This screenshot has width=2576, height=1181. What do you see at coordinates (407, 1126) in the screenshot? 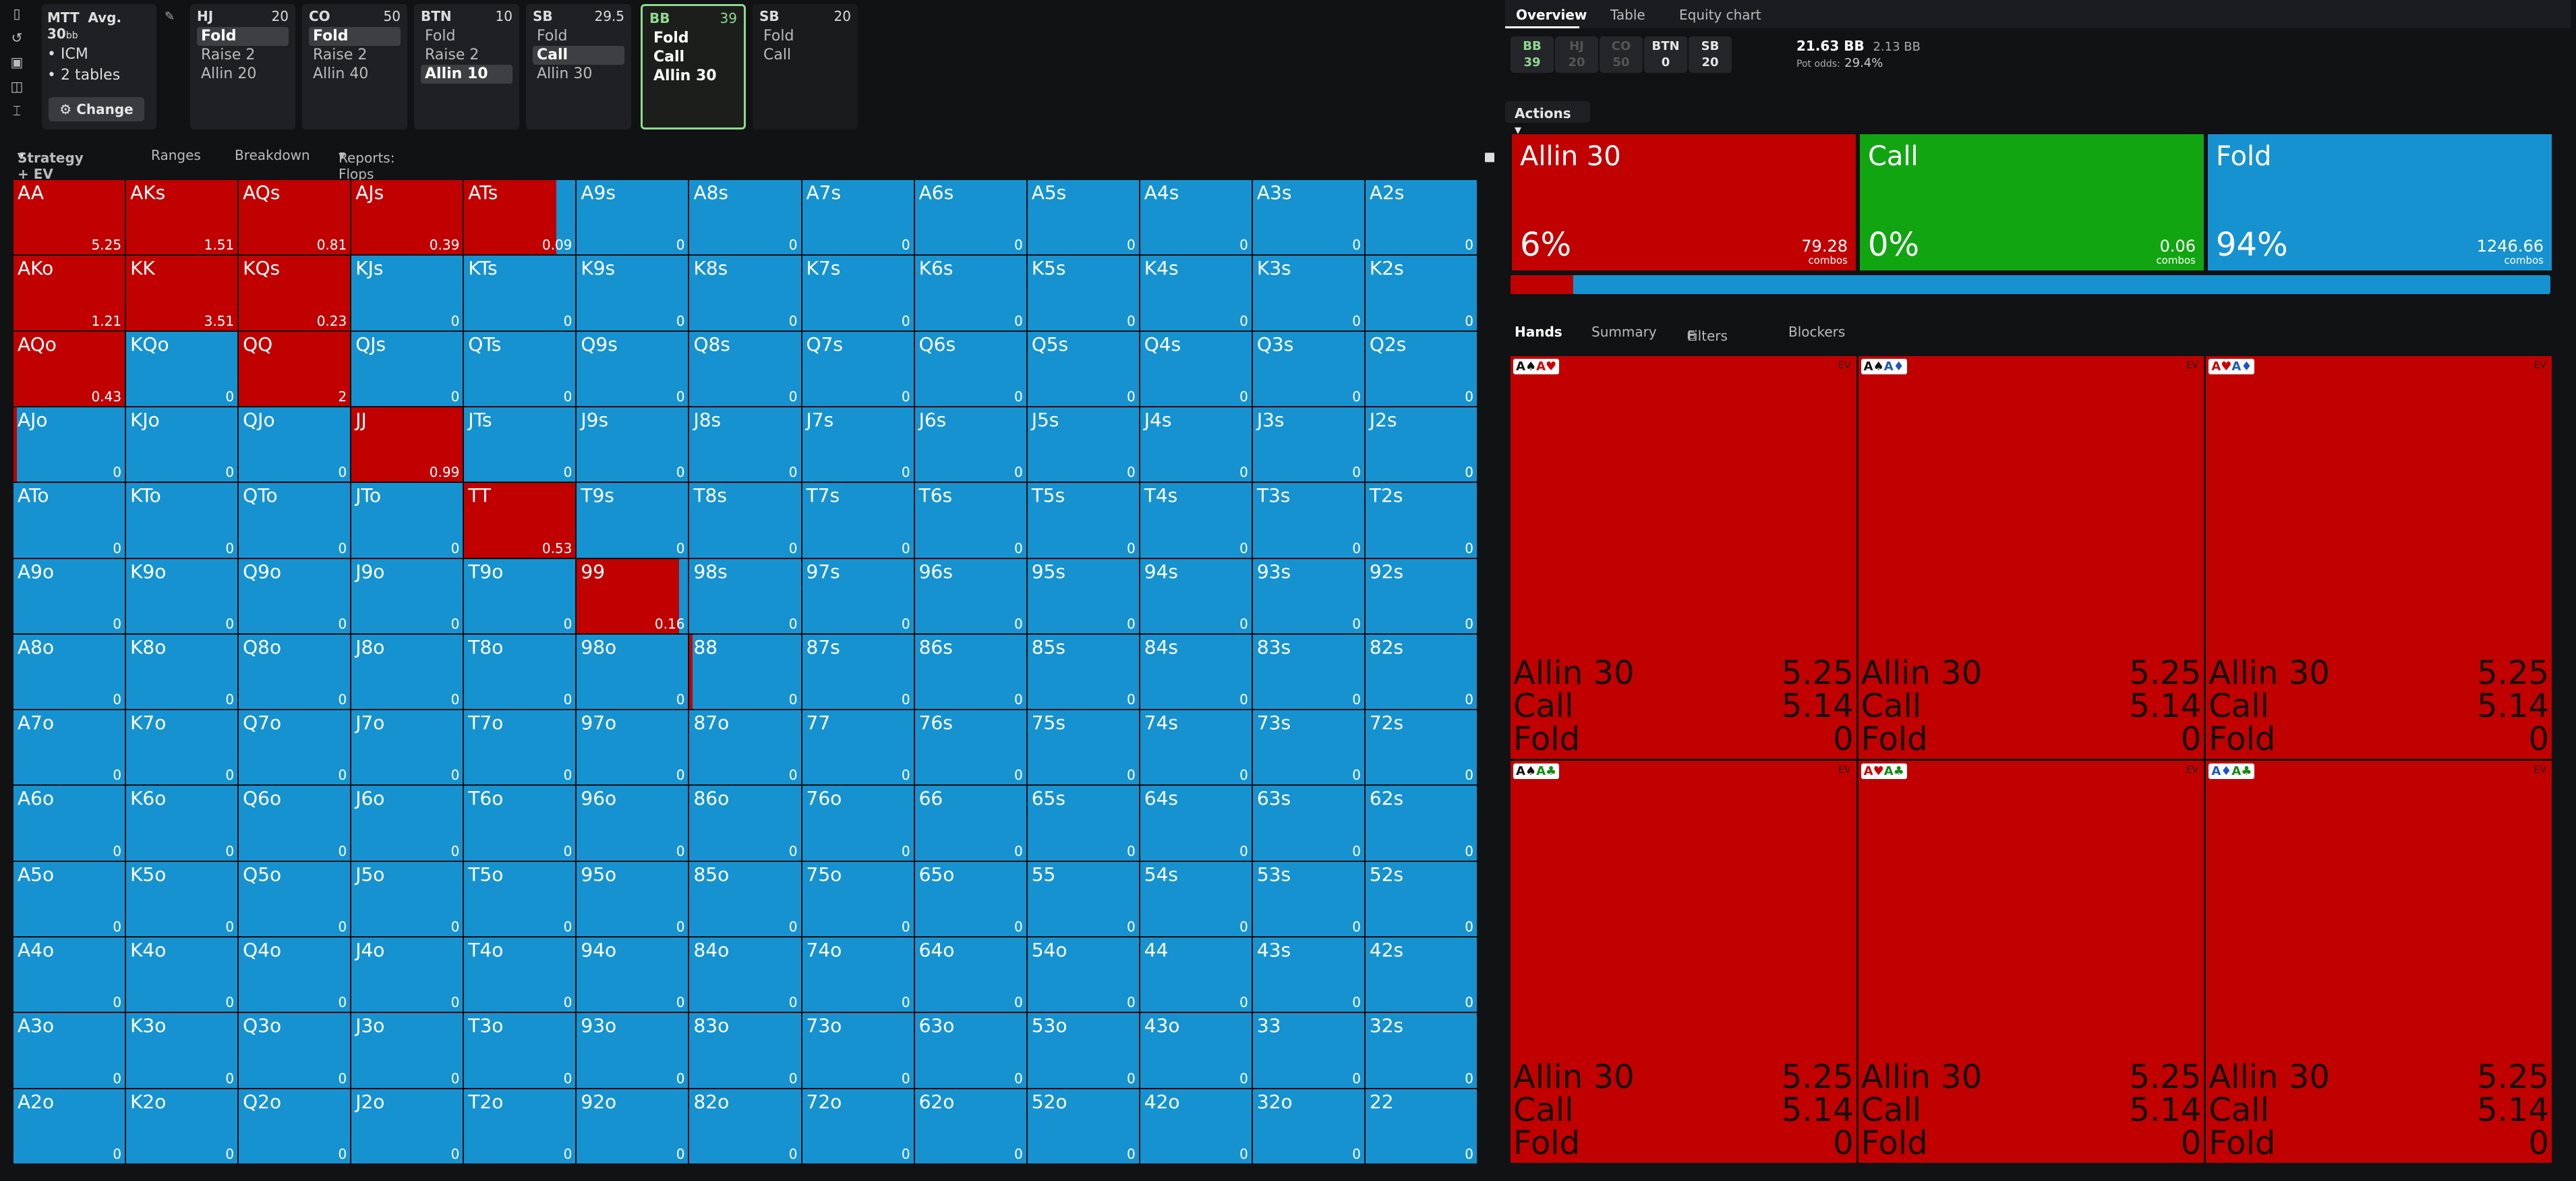
I see `hand-cell: J2o 0` at bounding box center [407, 1126].